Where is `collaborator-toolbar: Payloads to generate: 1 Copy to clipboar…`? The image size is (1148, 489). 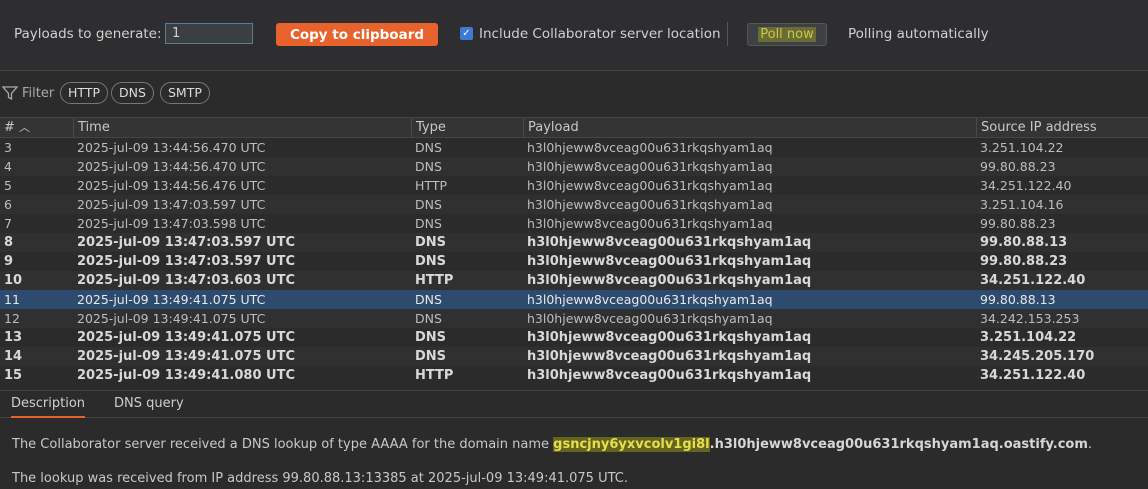
collaborator-toolbar: Payloads to generate: 1 Copy to clipboar… is located at coordinates (574, 35).